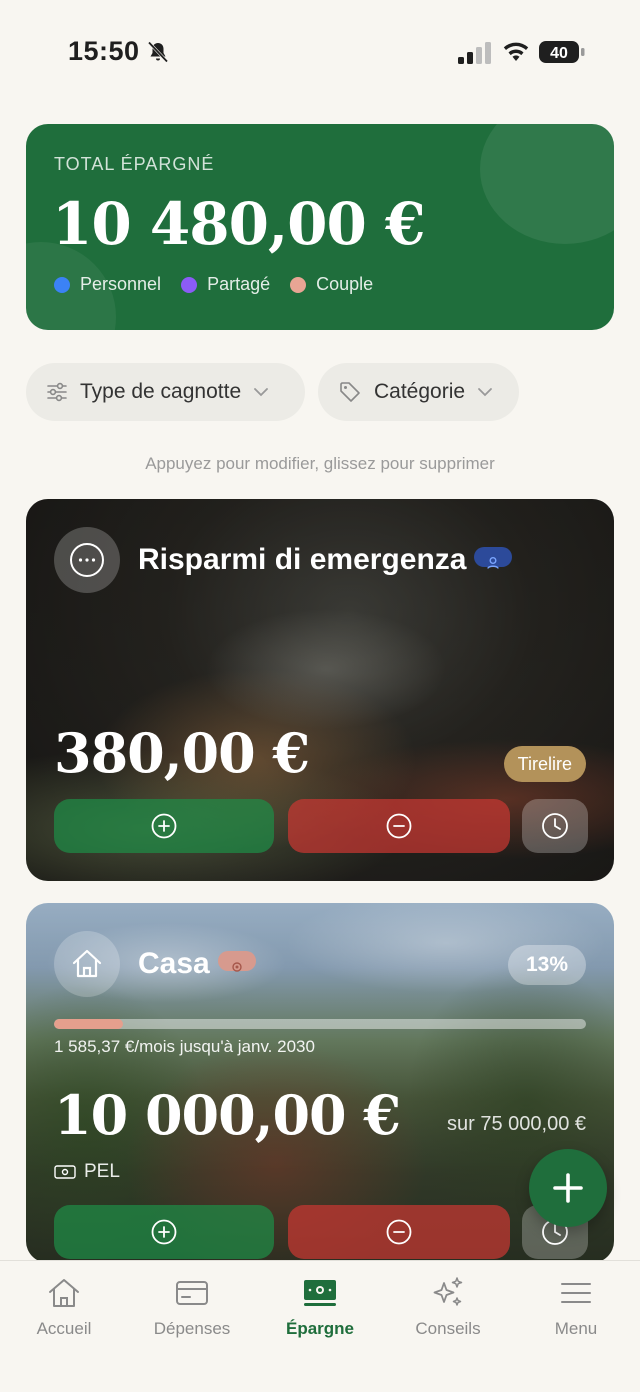 Image resolution: width=640 pixels, height=1392 pixels. What do you see at coordinates (121, 284) in the screenshot?
I see `legend-label: Personnel` at bounding box center [121, 284].